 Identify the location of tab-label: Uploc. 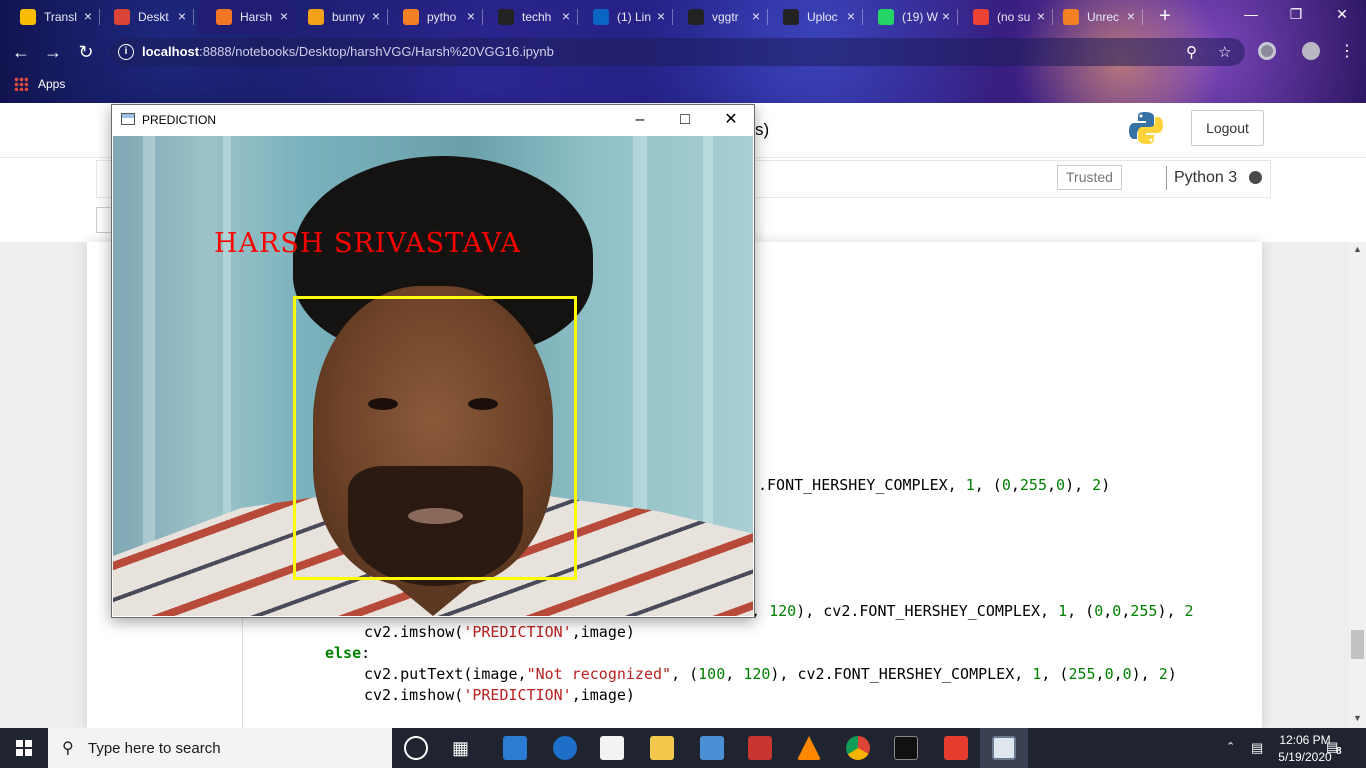
(822, 17).